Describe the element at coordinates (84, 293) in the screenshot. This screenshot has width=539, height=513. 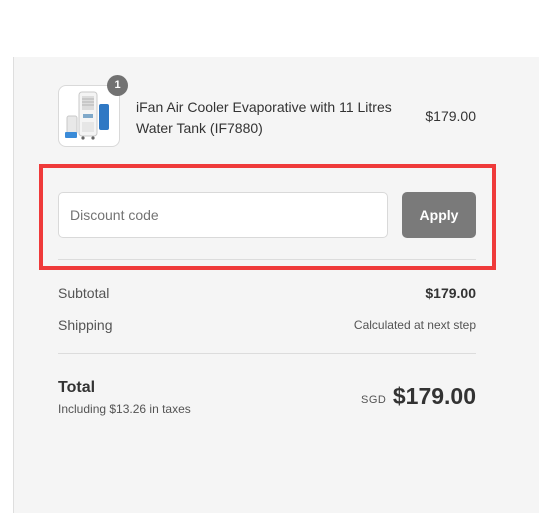
I see `subtotal-label: Subtotal` at that location.